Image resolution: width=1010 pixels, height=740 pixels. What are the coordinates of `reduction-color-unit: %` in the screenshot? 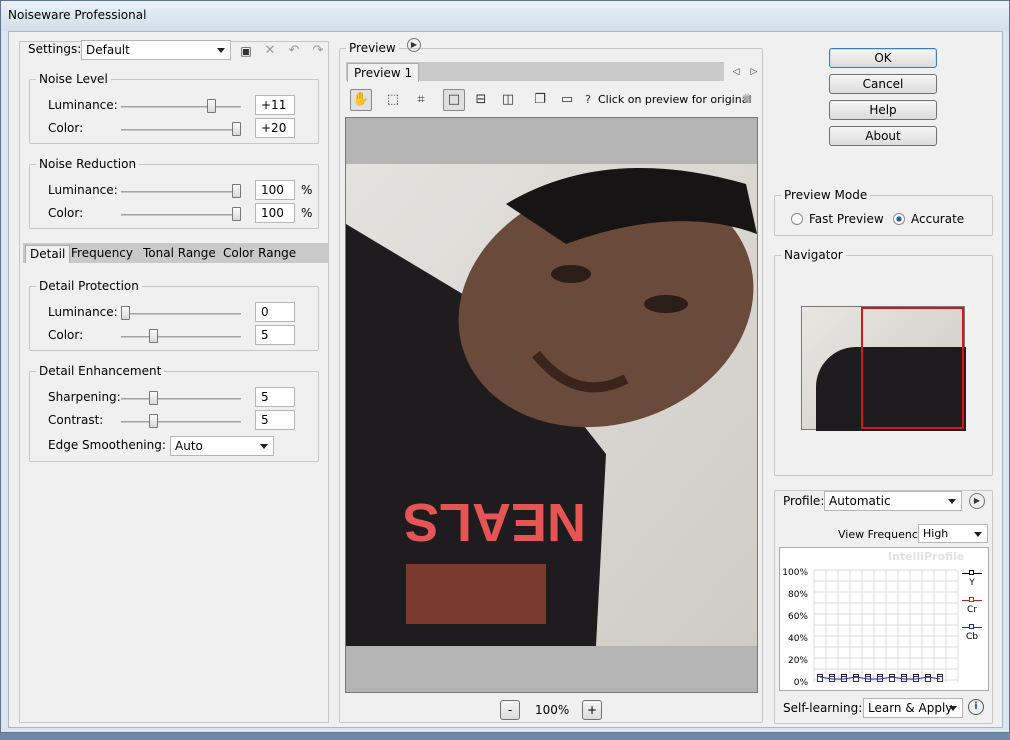 It's located at (307, 213).